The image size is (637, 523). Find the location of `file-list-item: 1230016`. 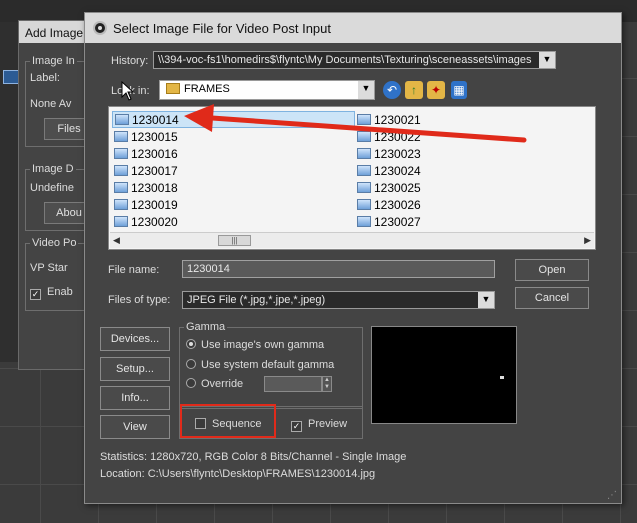

file-list-item: 1230016 is located at coordinates (233, 153).